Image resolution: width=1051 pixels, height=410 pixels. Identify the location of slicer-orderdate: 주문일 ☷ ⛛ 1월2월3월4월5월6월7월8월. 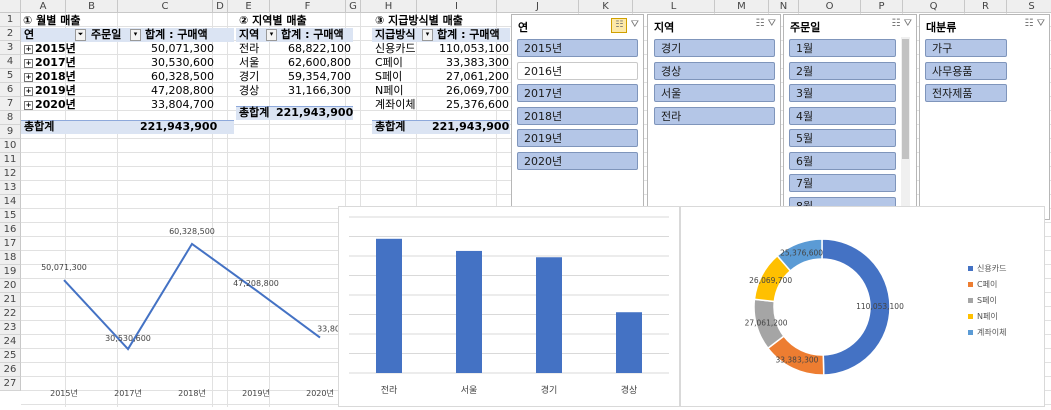
(850, 114).